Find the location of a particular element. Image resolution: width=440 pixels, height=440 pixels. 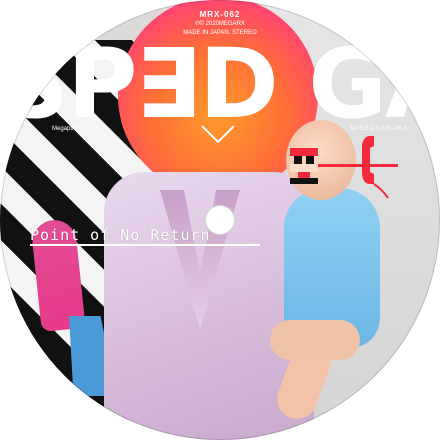

chevron-down-icon is located at coordinates (218, 134).